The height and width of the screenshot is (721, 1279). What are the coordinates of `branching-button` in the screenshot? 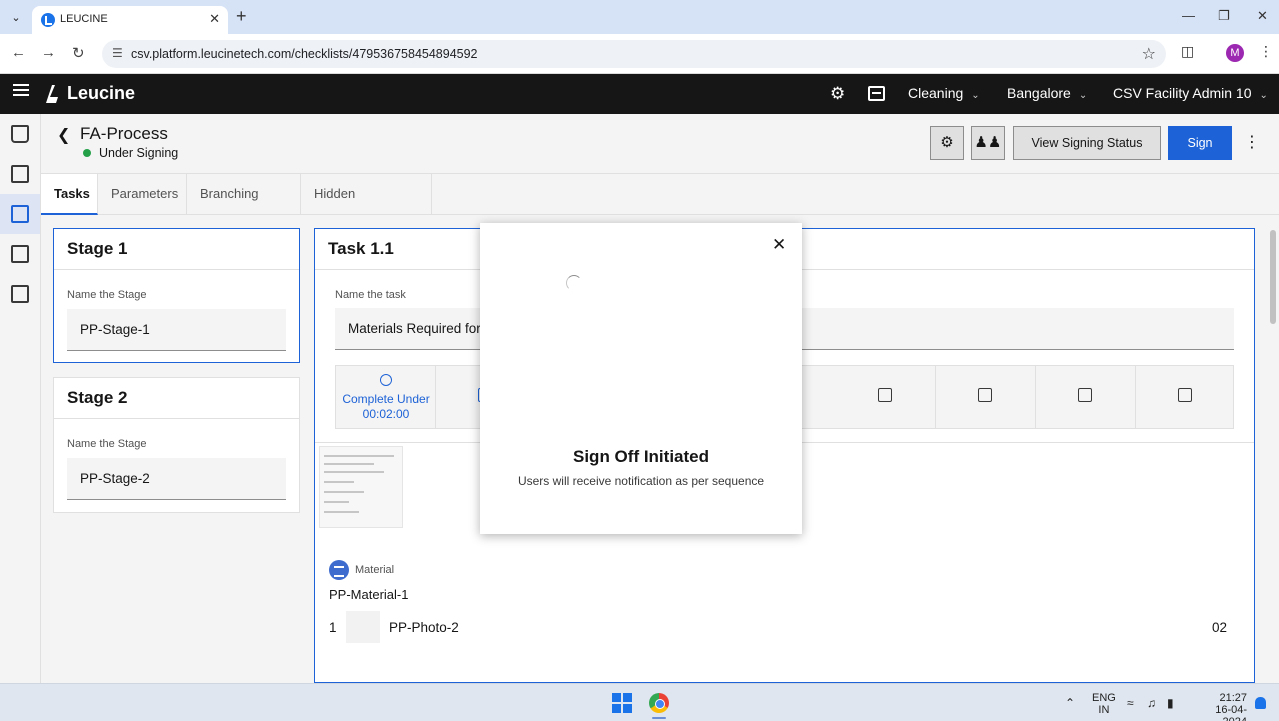 It's located at (1086, 397).